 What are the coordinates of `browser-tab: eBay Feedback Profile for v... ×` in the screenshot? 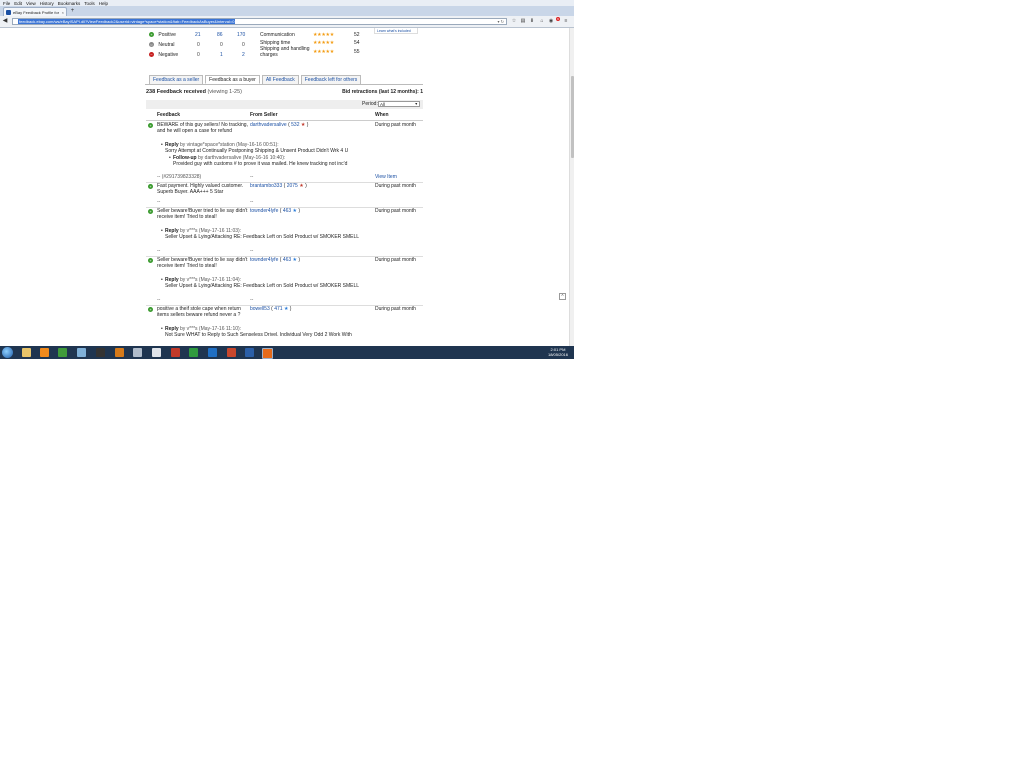 It's located at (35, 11).